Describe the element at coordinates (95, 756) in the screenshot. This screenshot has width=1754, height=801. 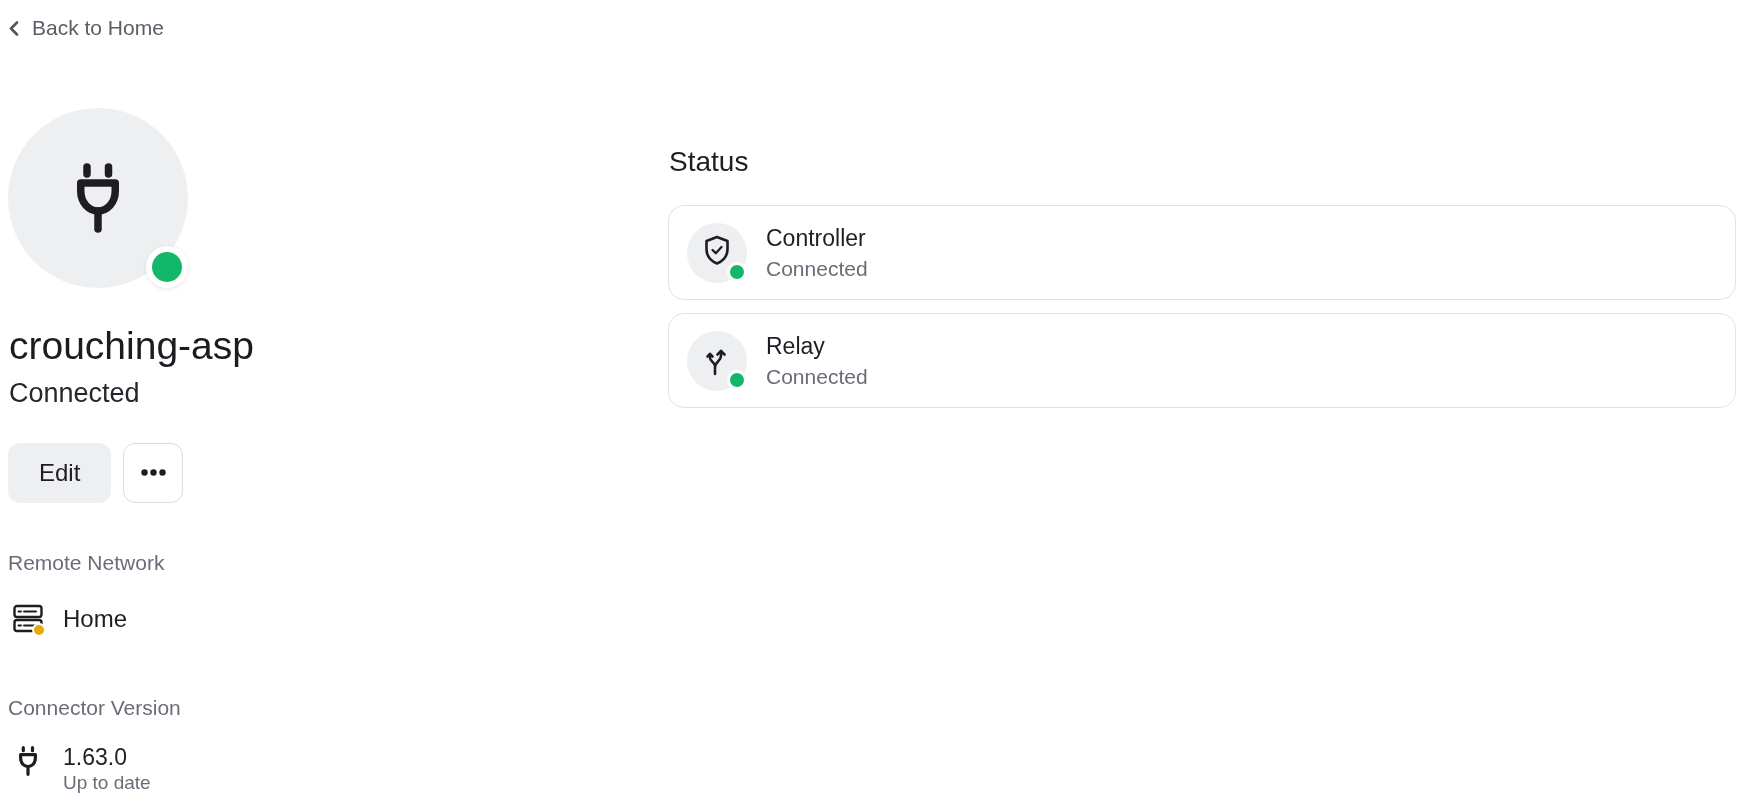
I see `version-number: 1.63.0` at that location.